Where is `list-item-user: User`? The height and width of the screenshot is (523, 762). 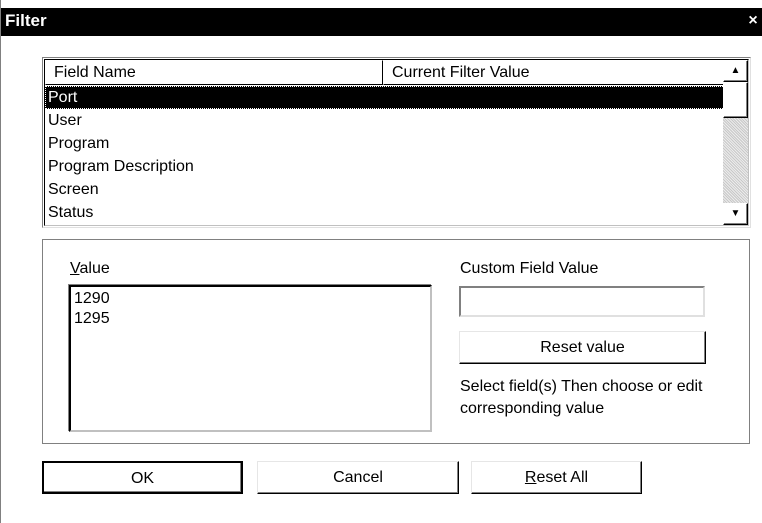
list-item-user: User is located at coordinates (385, 120).